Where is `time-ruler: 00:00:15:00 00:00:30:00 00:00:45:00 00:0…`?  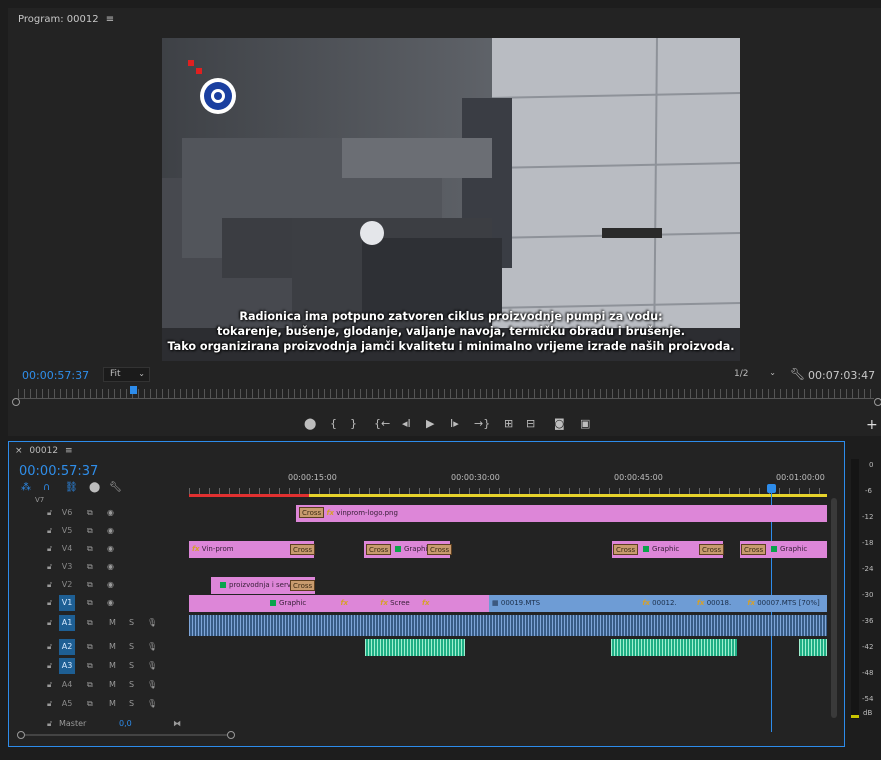 time-ruler: 00:00:15:00 00:00:30:00 00:00:45:00 00:0… is located at coordinates (509, 483).